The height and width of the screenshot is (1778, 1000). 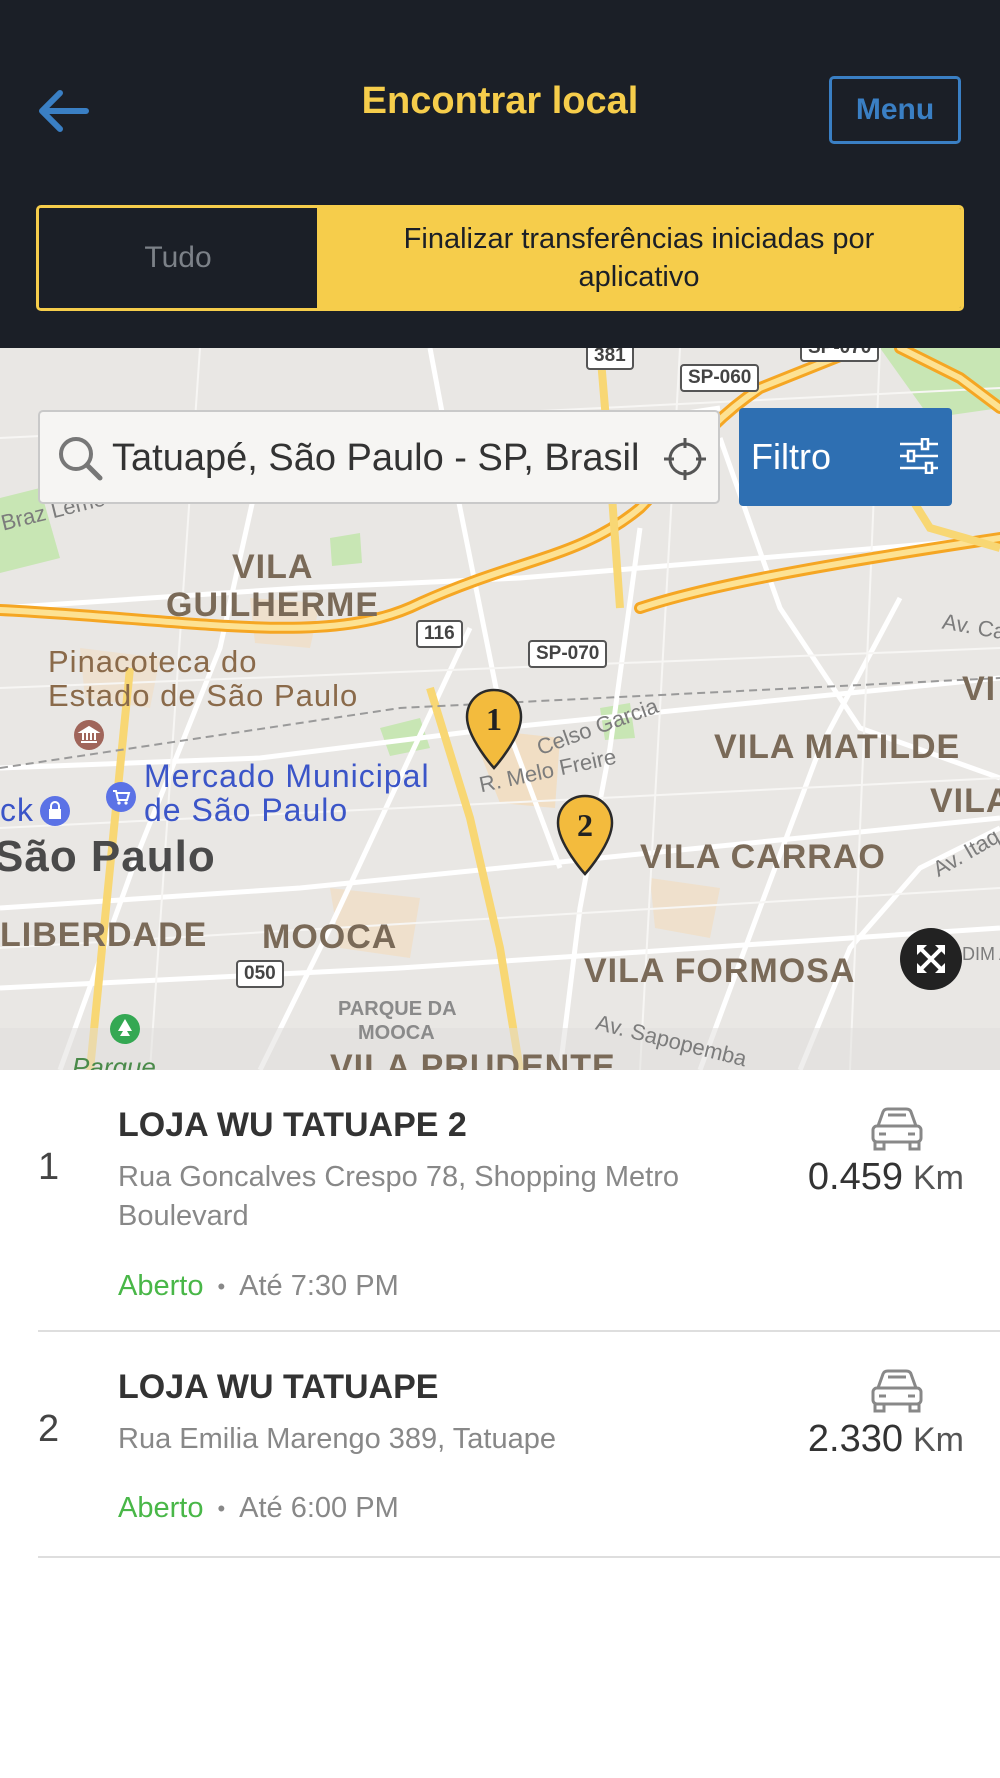 What do you see at coordinates (178, 258) in the screenshot?
I see `tab-all: Tudo` at bounding box center [178, 258].